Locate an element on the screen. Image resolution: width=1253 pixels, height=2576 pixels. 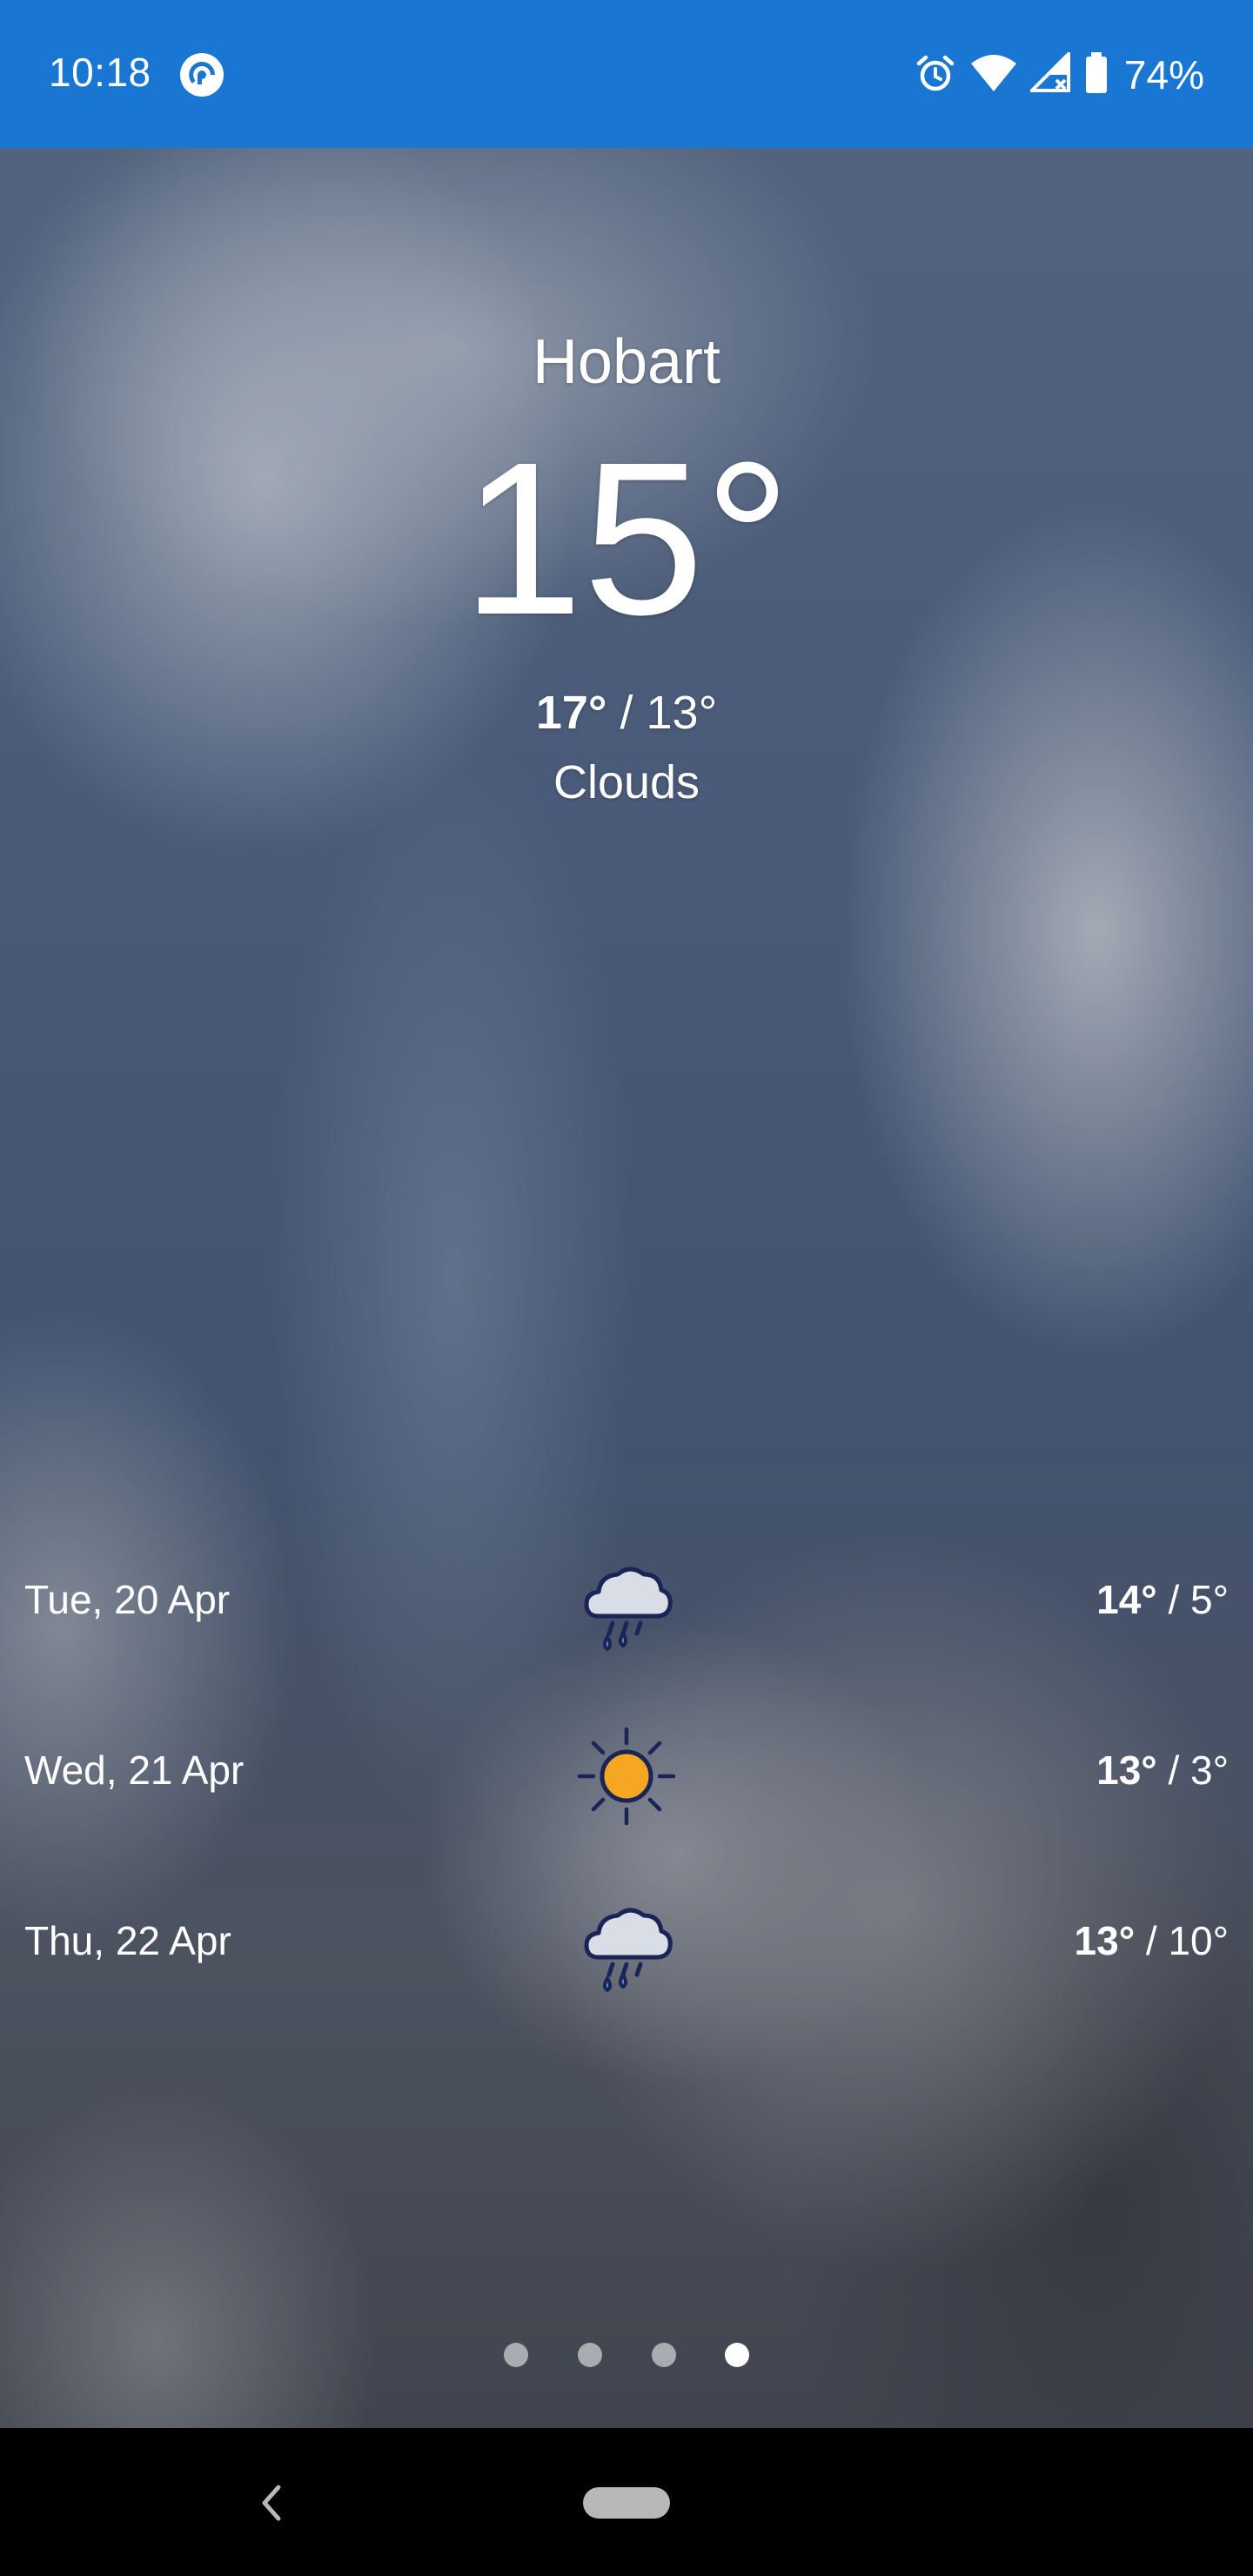
forecast-date: Thu, 22 Apr is located at coordinates (127, 1941).